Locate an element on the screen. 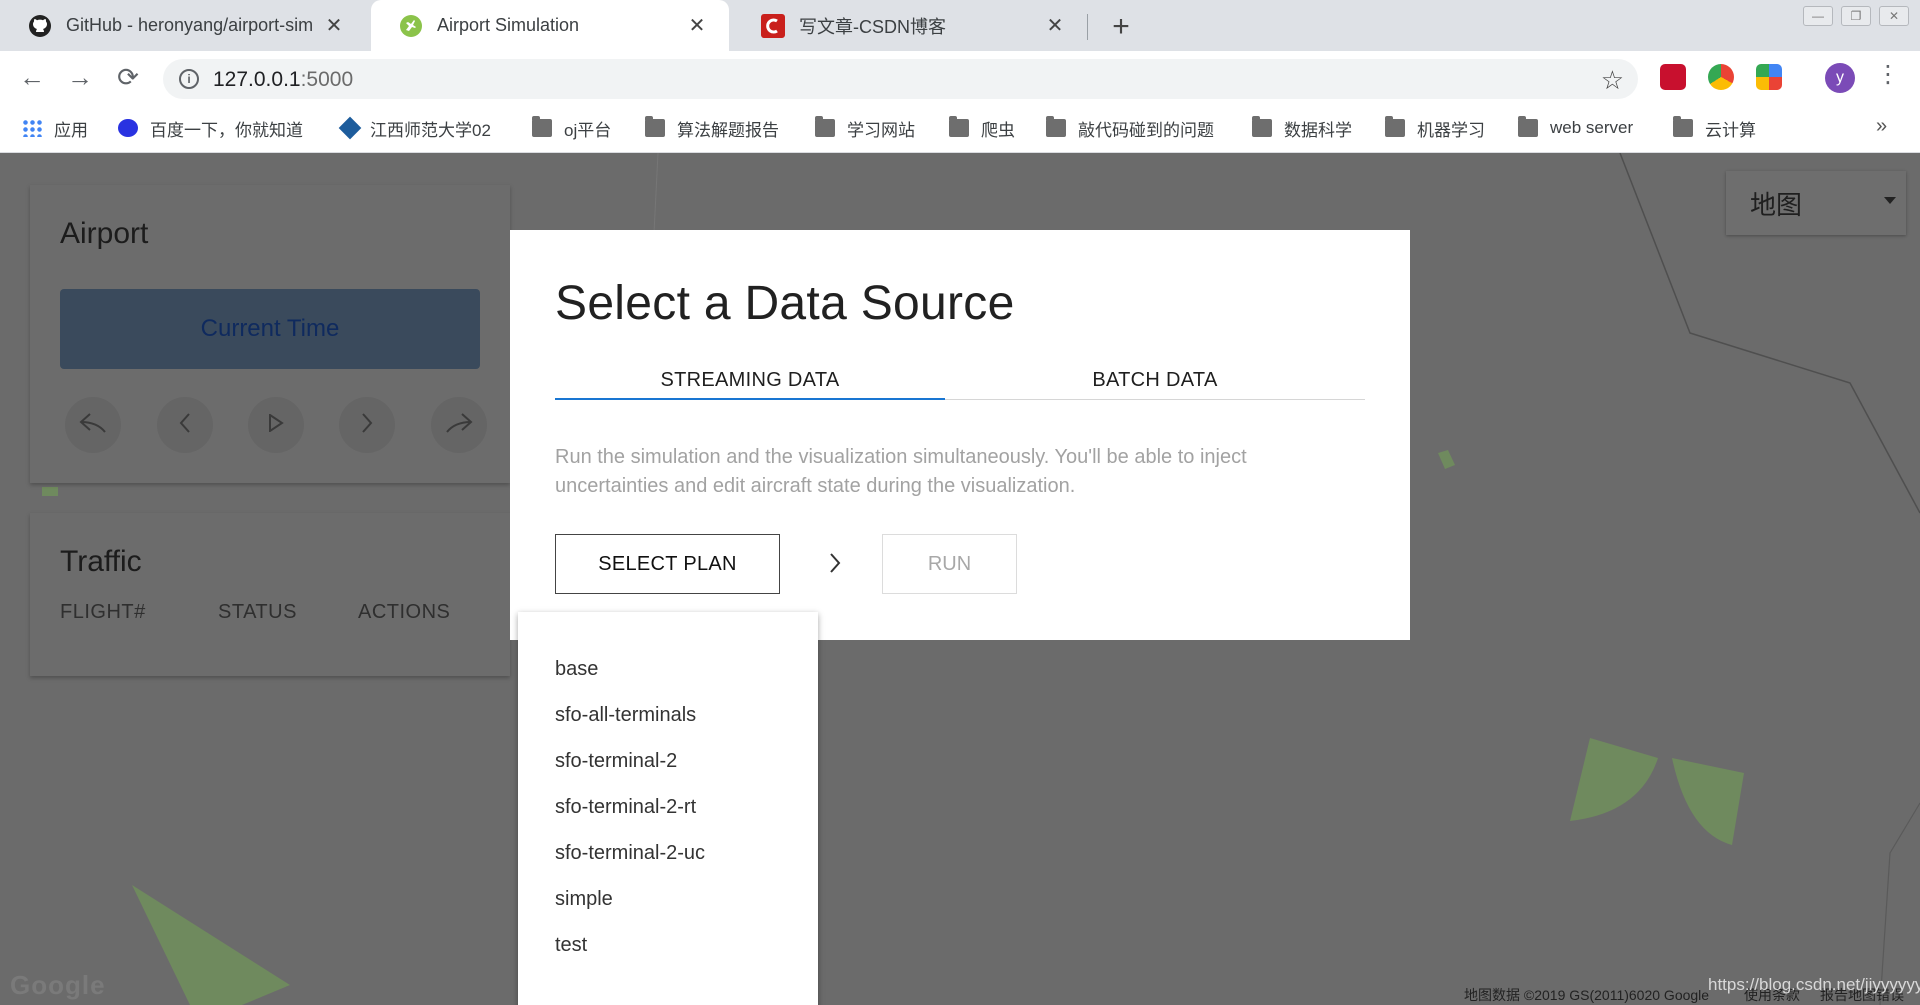  bookmark-label: 敲代码碰到的问题 is located at coordinates (1146, 130).